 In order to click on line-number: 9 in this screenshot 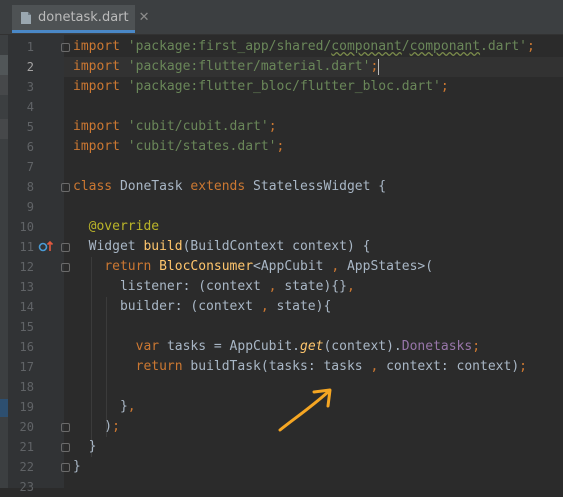, I will do `click(30, 207)`.